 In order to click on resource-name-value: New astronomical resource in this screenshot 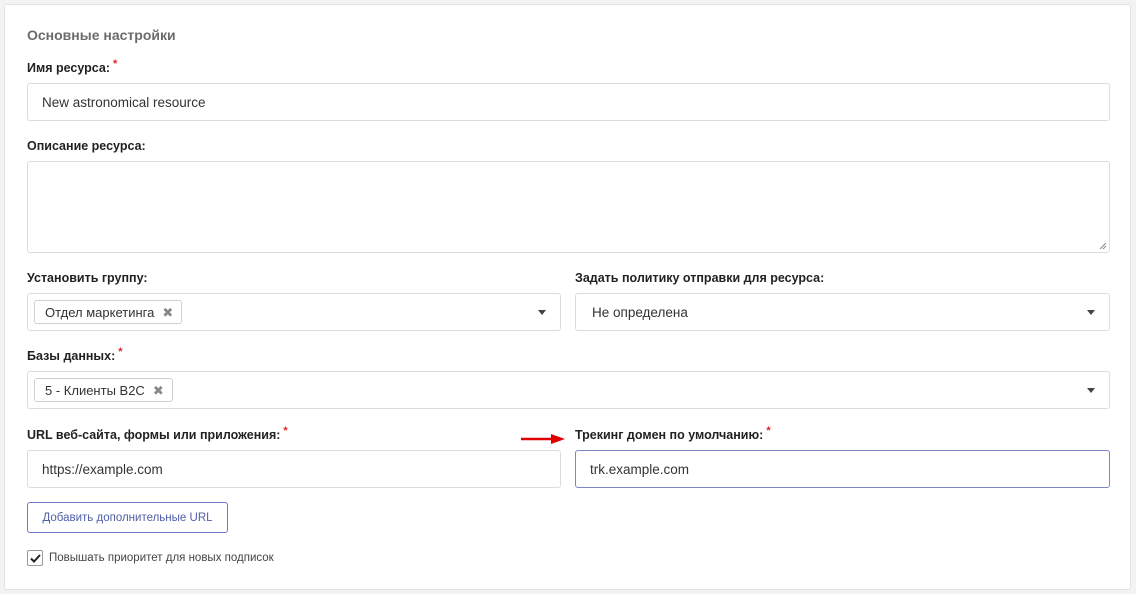, I will do `click(124, 102)`.